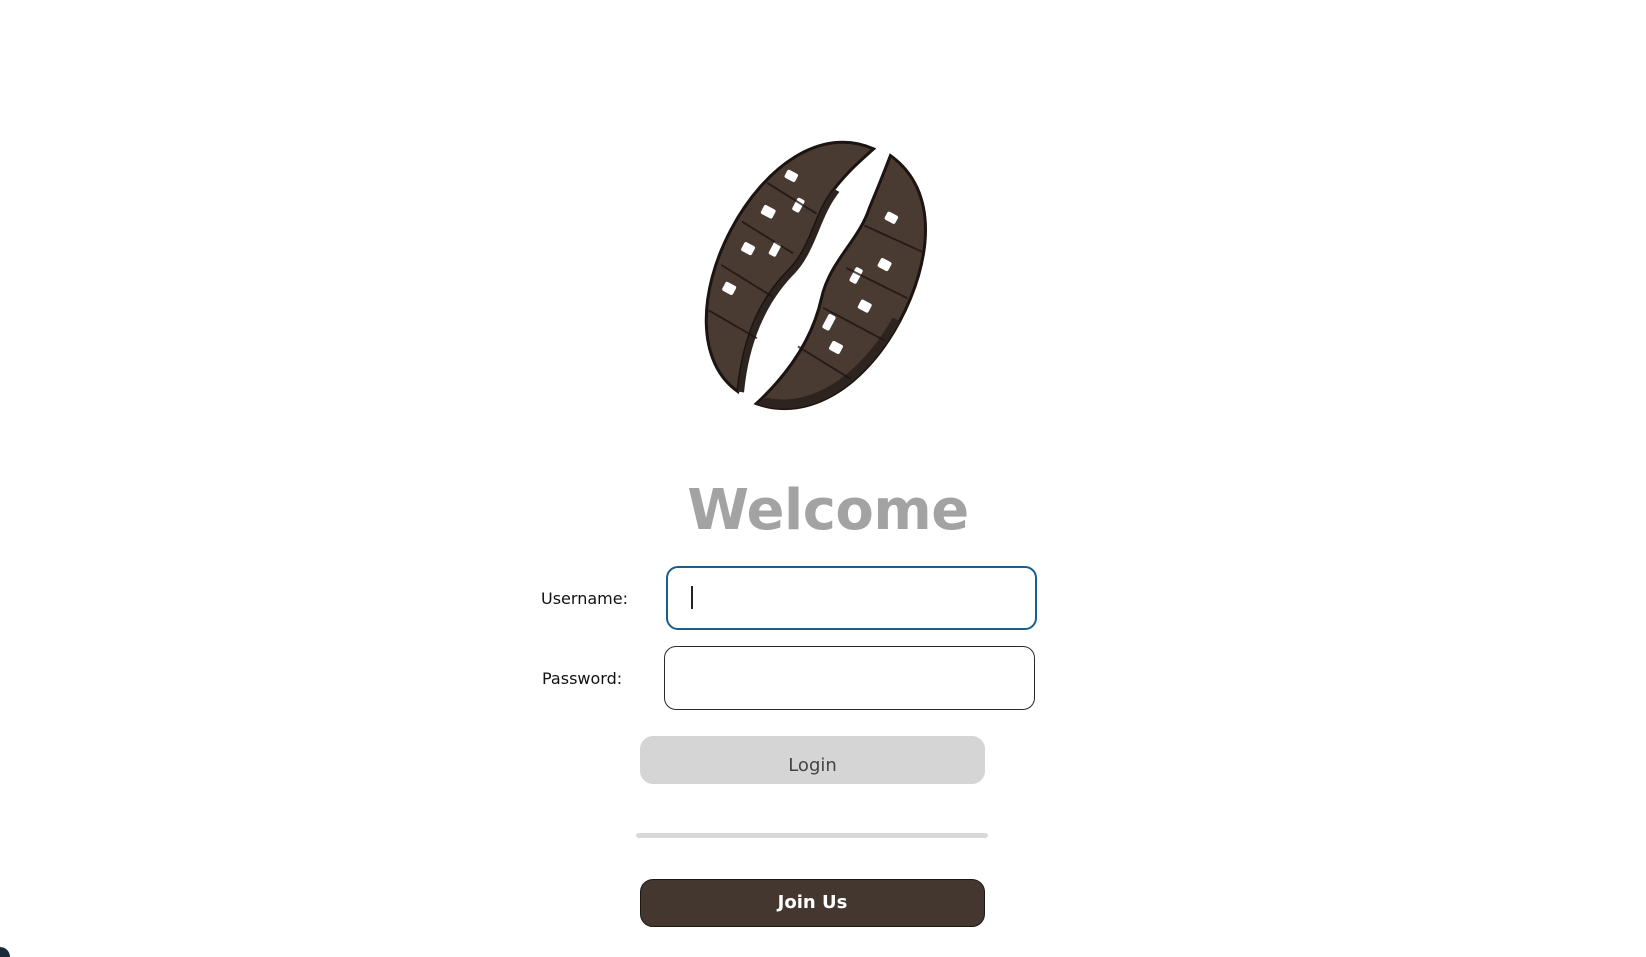 This screenshot has width=1646, height=957. What do you see at coordinates (815, 275) in the screenshot?
I see `coffee-bean-logo-icon` at bounding box center [815, 275].